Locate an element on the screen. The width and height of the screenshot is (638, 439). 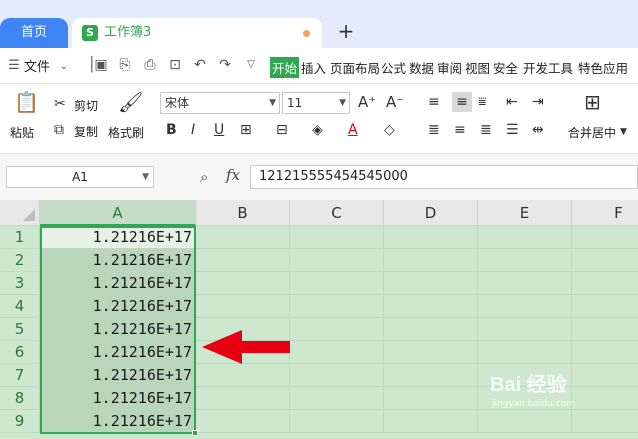
menu-insert: 插入 is located at coordinates (313, 67).